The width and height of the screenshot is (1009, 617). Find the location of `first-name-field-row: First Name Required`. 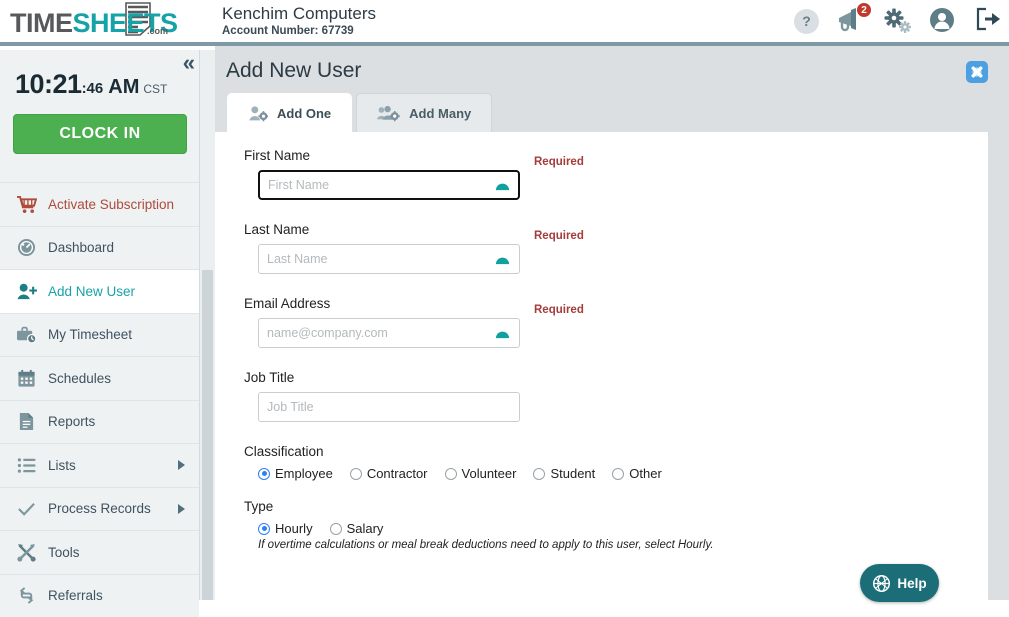

first-name-field-row: First Name Required is located at coordinates (594, 174).